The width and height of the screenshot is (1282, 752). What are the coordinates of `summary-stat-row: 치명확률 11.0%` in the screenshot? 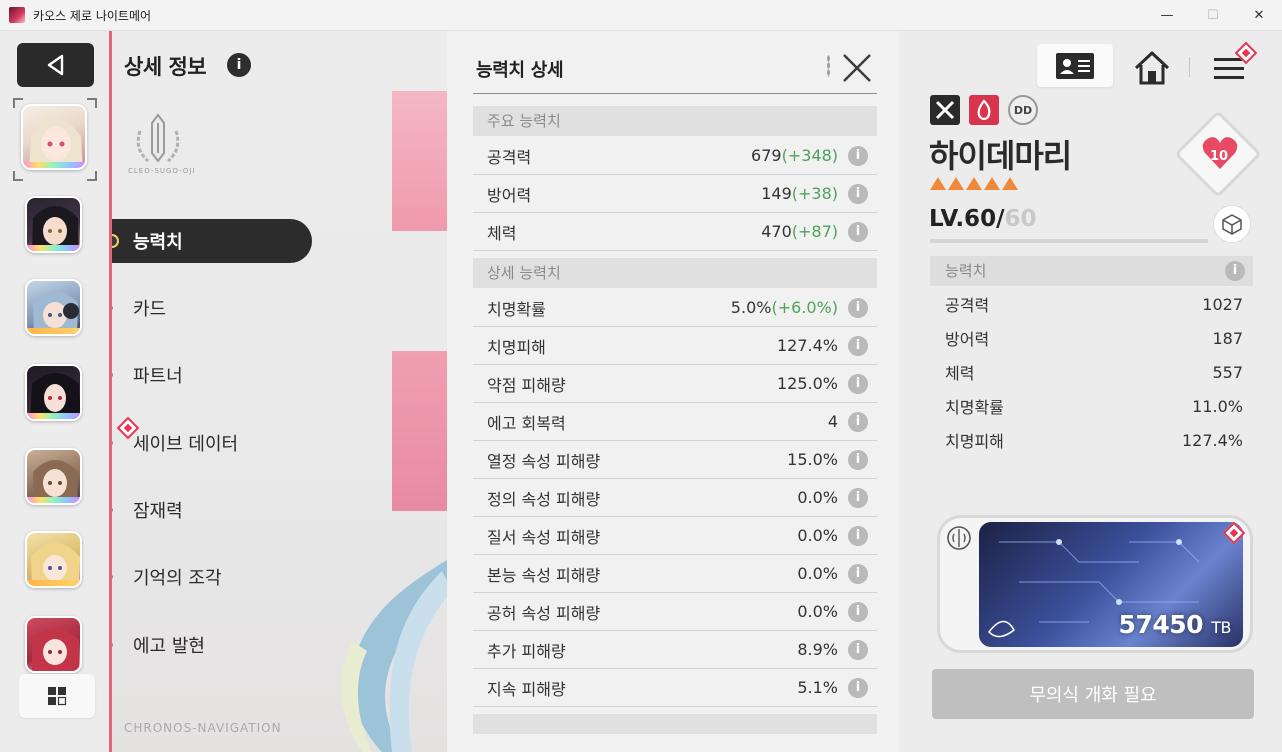 It's located at (1091, 406).